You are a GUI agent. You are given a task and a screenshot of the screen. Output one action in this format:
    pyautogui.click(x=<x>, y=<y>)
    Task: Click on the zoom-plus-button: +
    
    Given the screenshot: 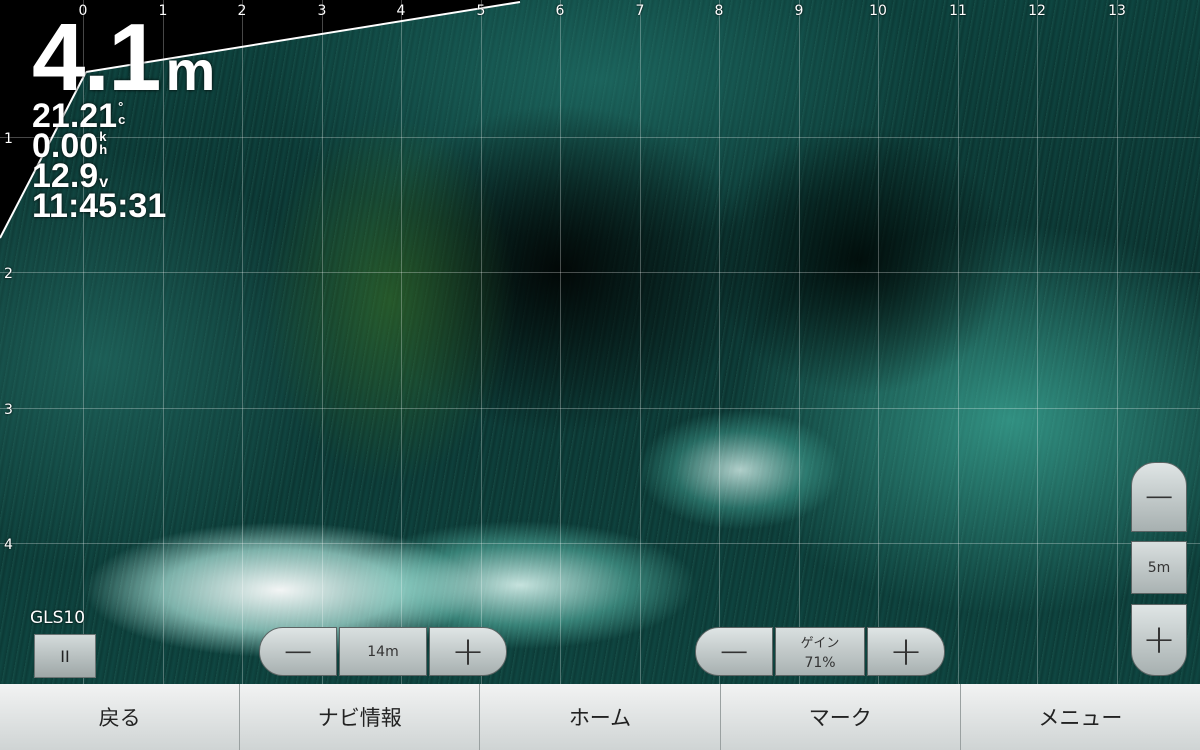 What is the action you would take?
    pyautogui.click(x=1159, y=640)
    